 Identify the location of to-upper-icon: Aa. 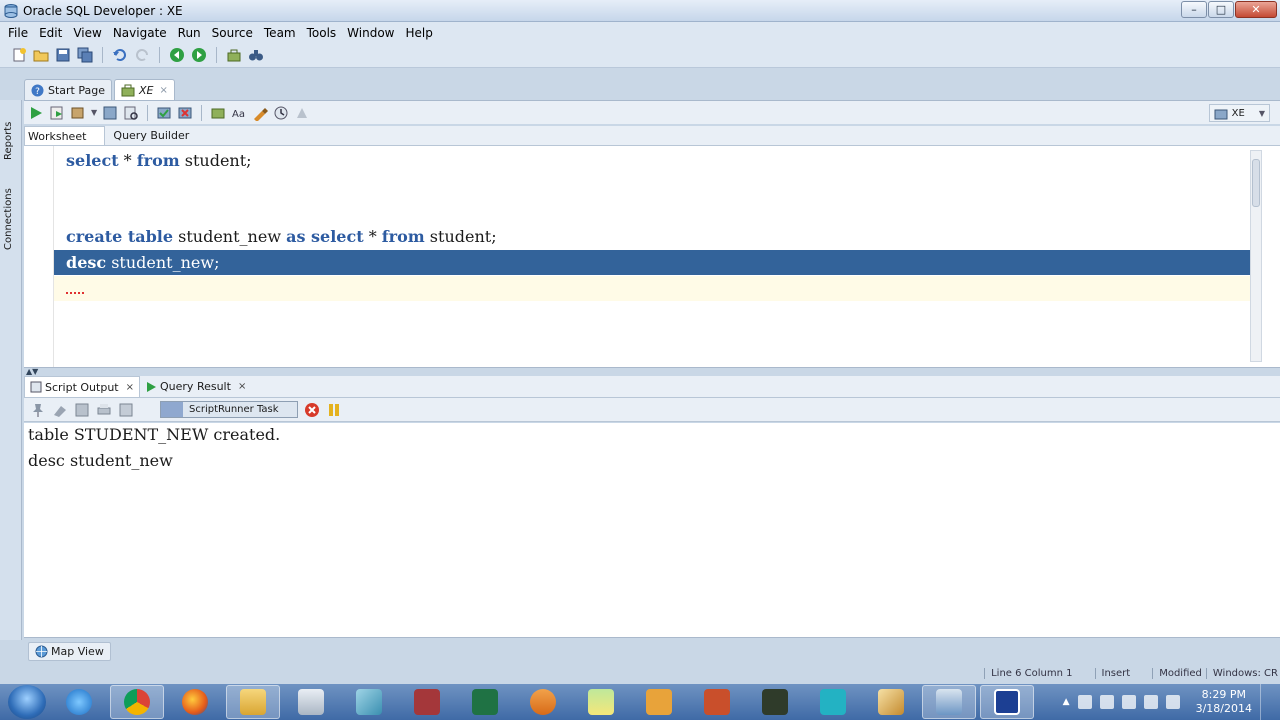
(239, 113).